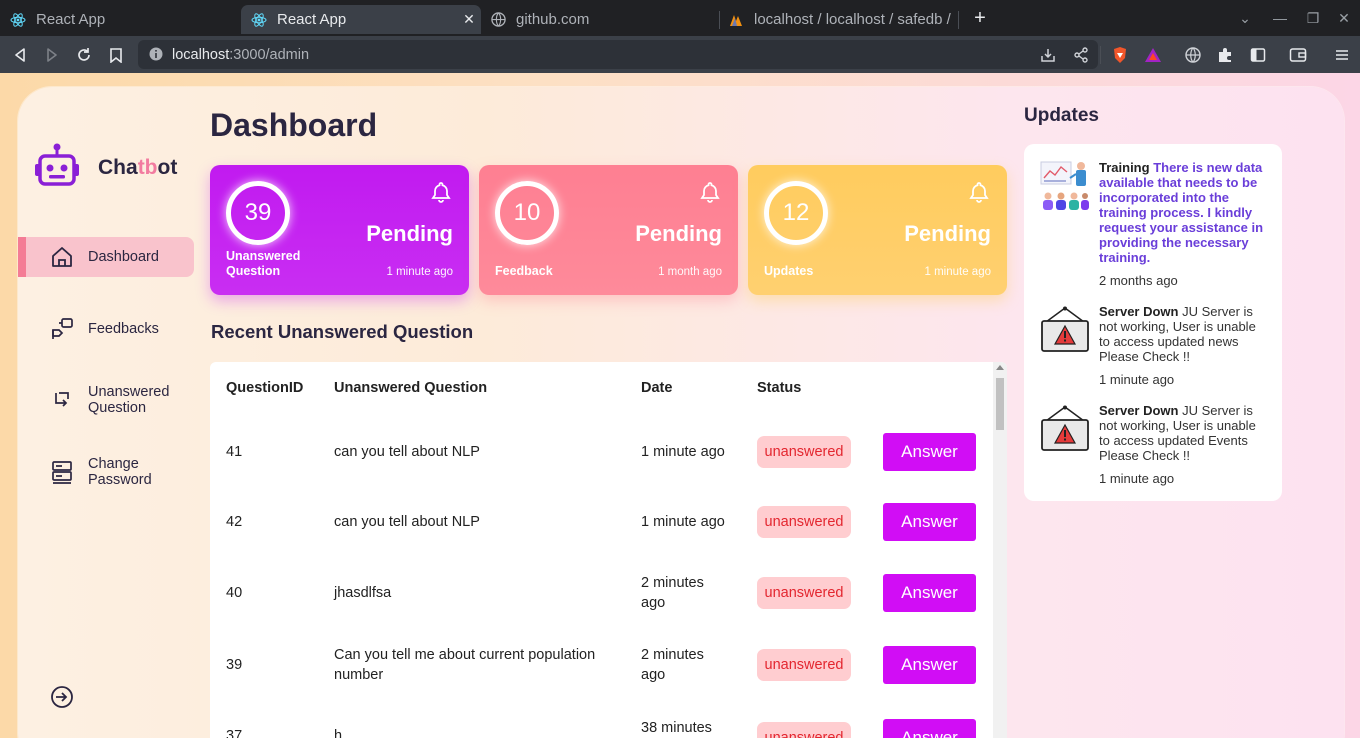  What do you see at coordinates (234, 522) in the screenshot?
I see `question-id: 42` at bounding box center [234, 522].